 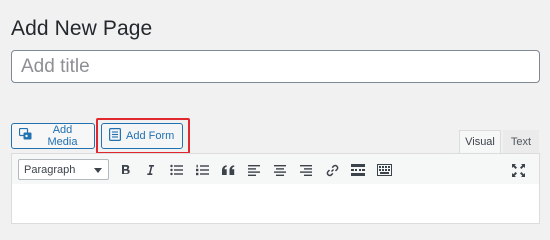 I want to click on read-more-button, so click(x=358, y=170).